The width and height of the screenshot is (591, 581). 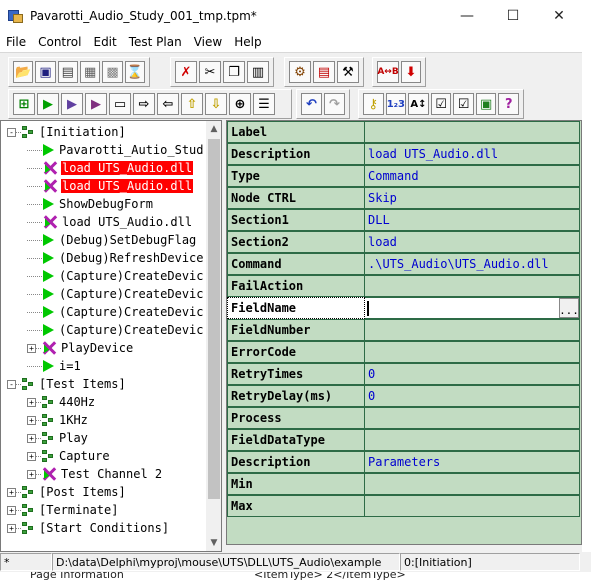 What do you see at coordinates (58, 420) in the screenshot?
I see `tree-node: +1KHz` at bounding box center [58, 420].